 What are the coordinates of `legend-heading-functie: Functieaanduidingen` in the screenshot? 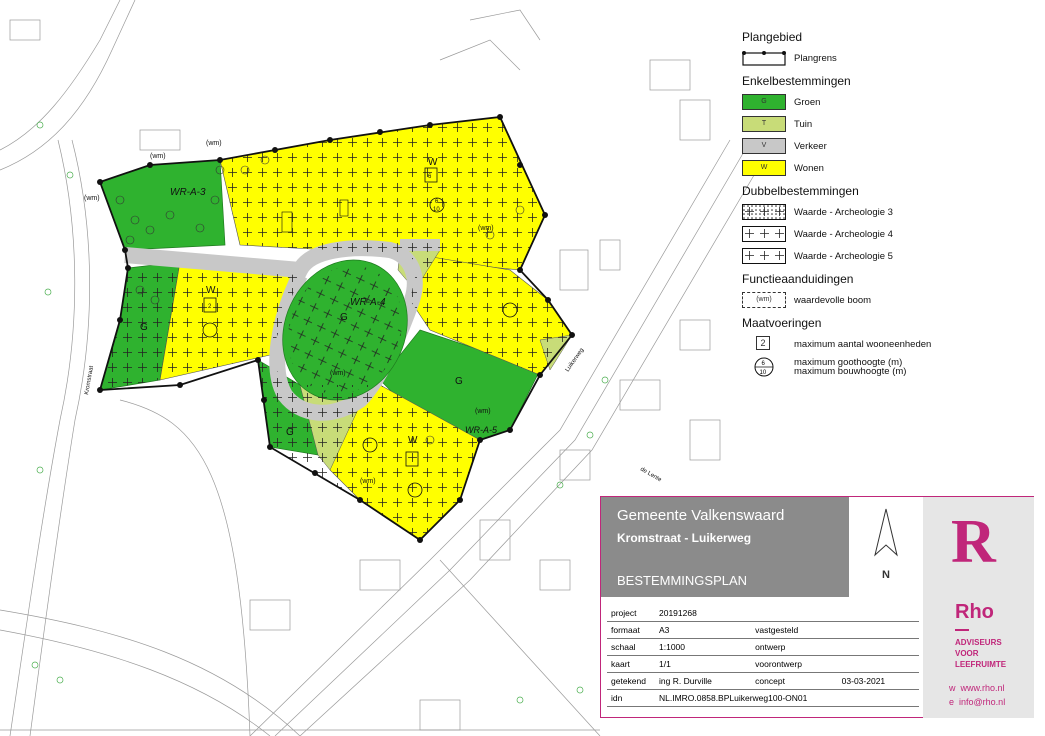 It's located at (798, 279).